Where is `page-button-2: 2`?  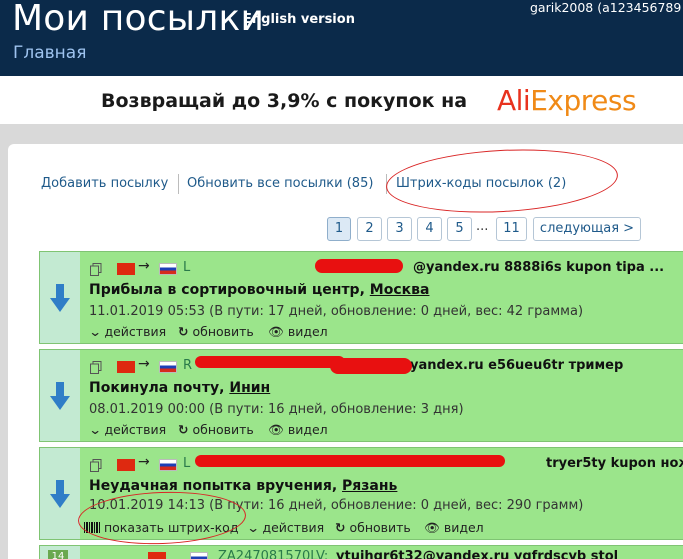
page-button-2: 2 is located at coordinates (369, 229).